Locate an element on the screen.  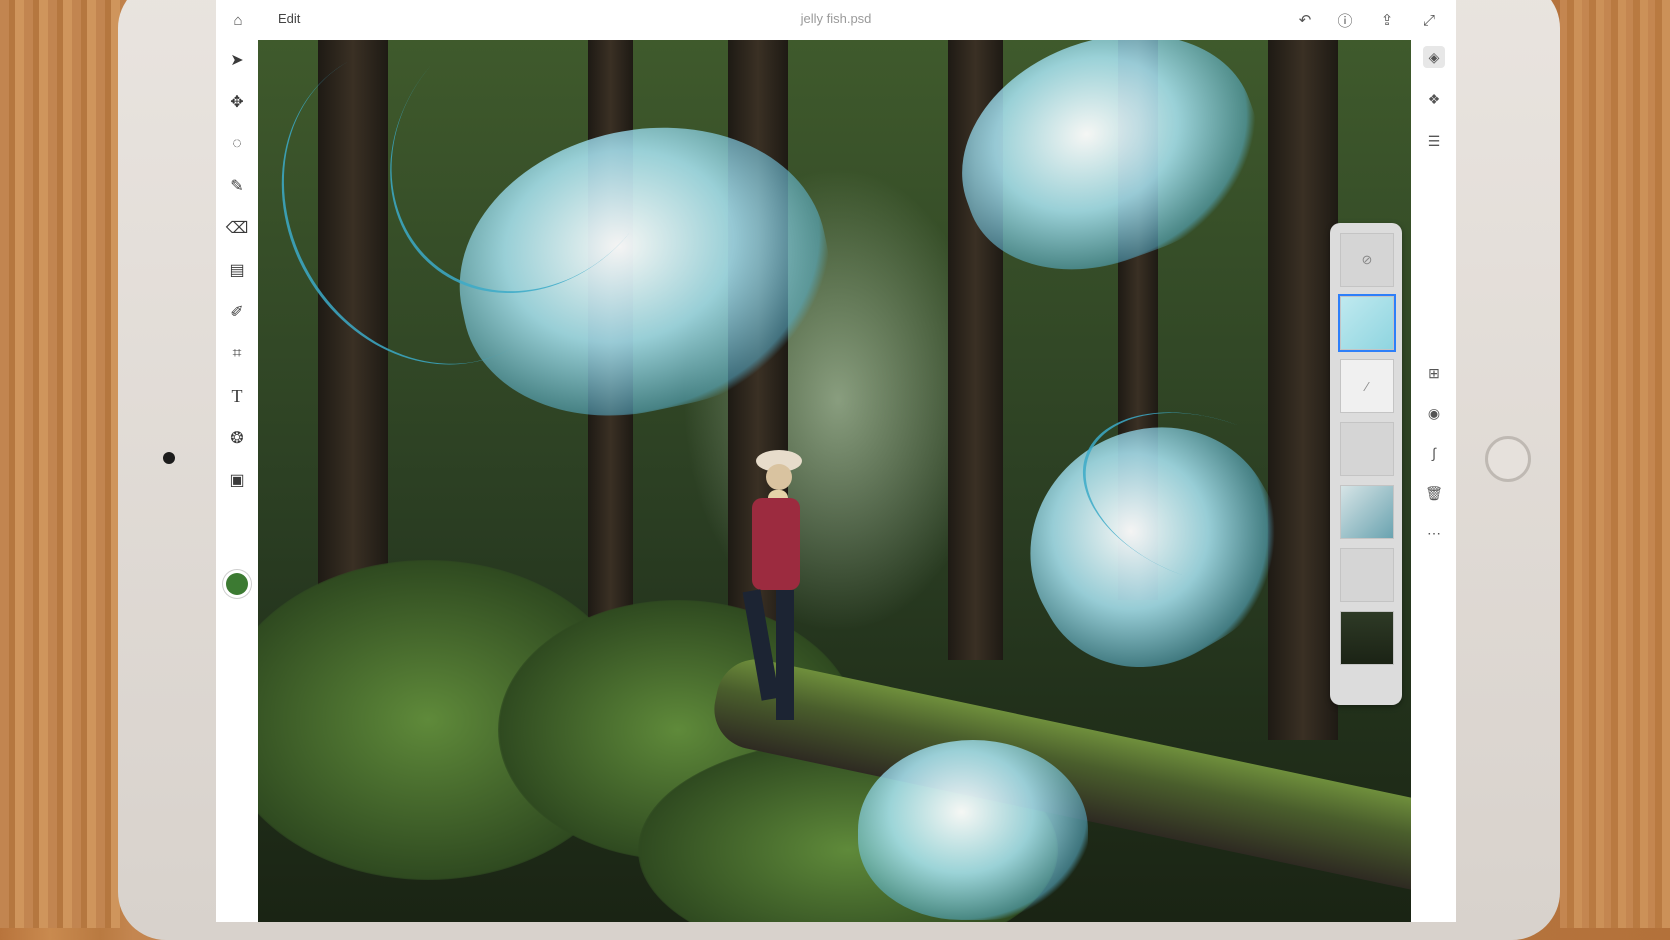
link-icon: ∫ is located at coordinates (1434, 453).